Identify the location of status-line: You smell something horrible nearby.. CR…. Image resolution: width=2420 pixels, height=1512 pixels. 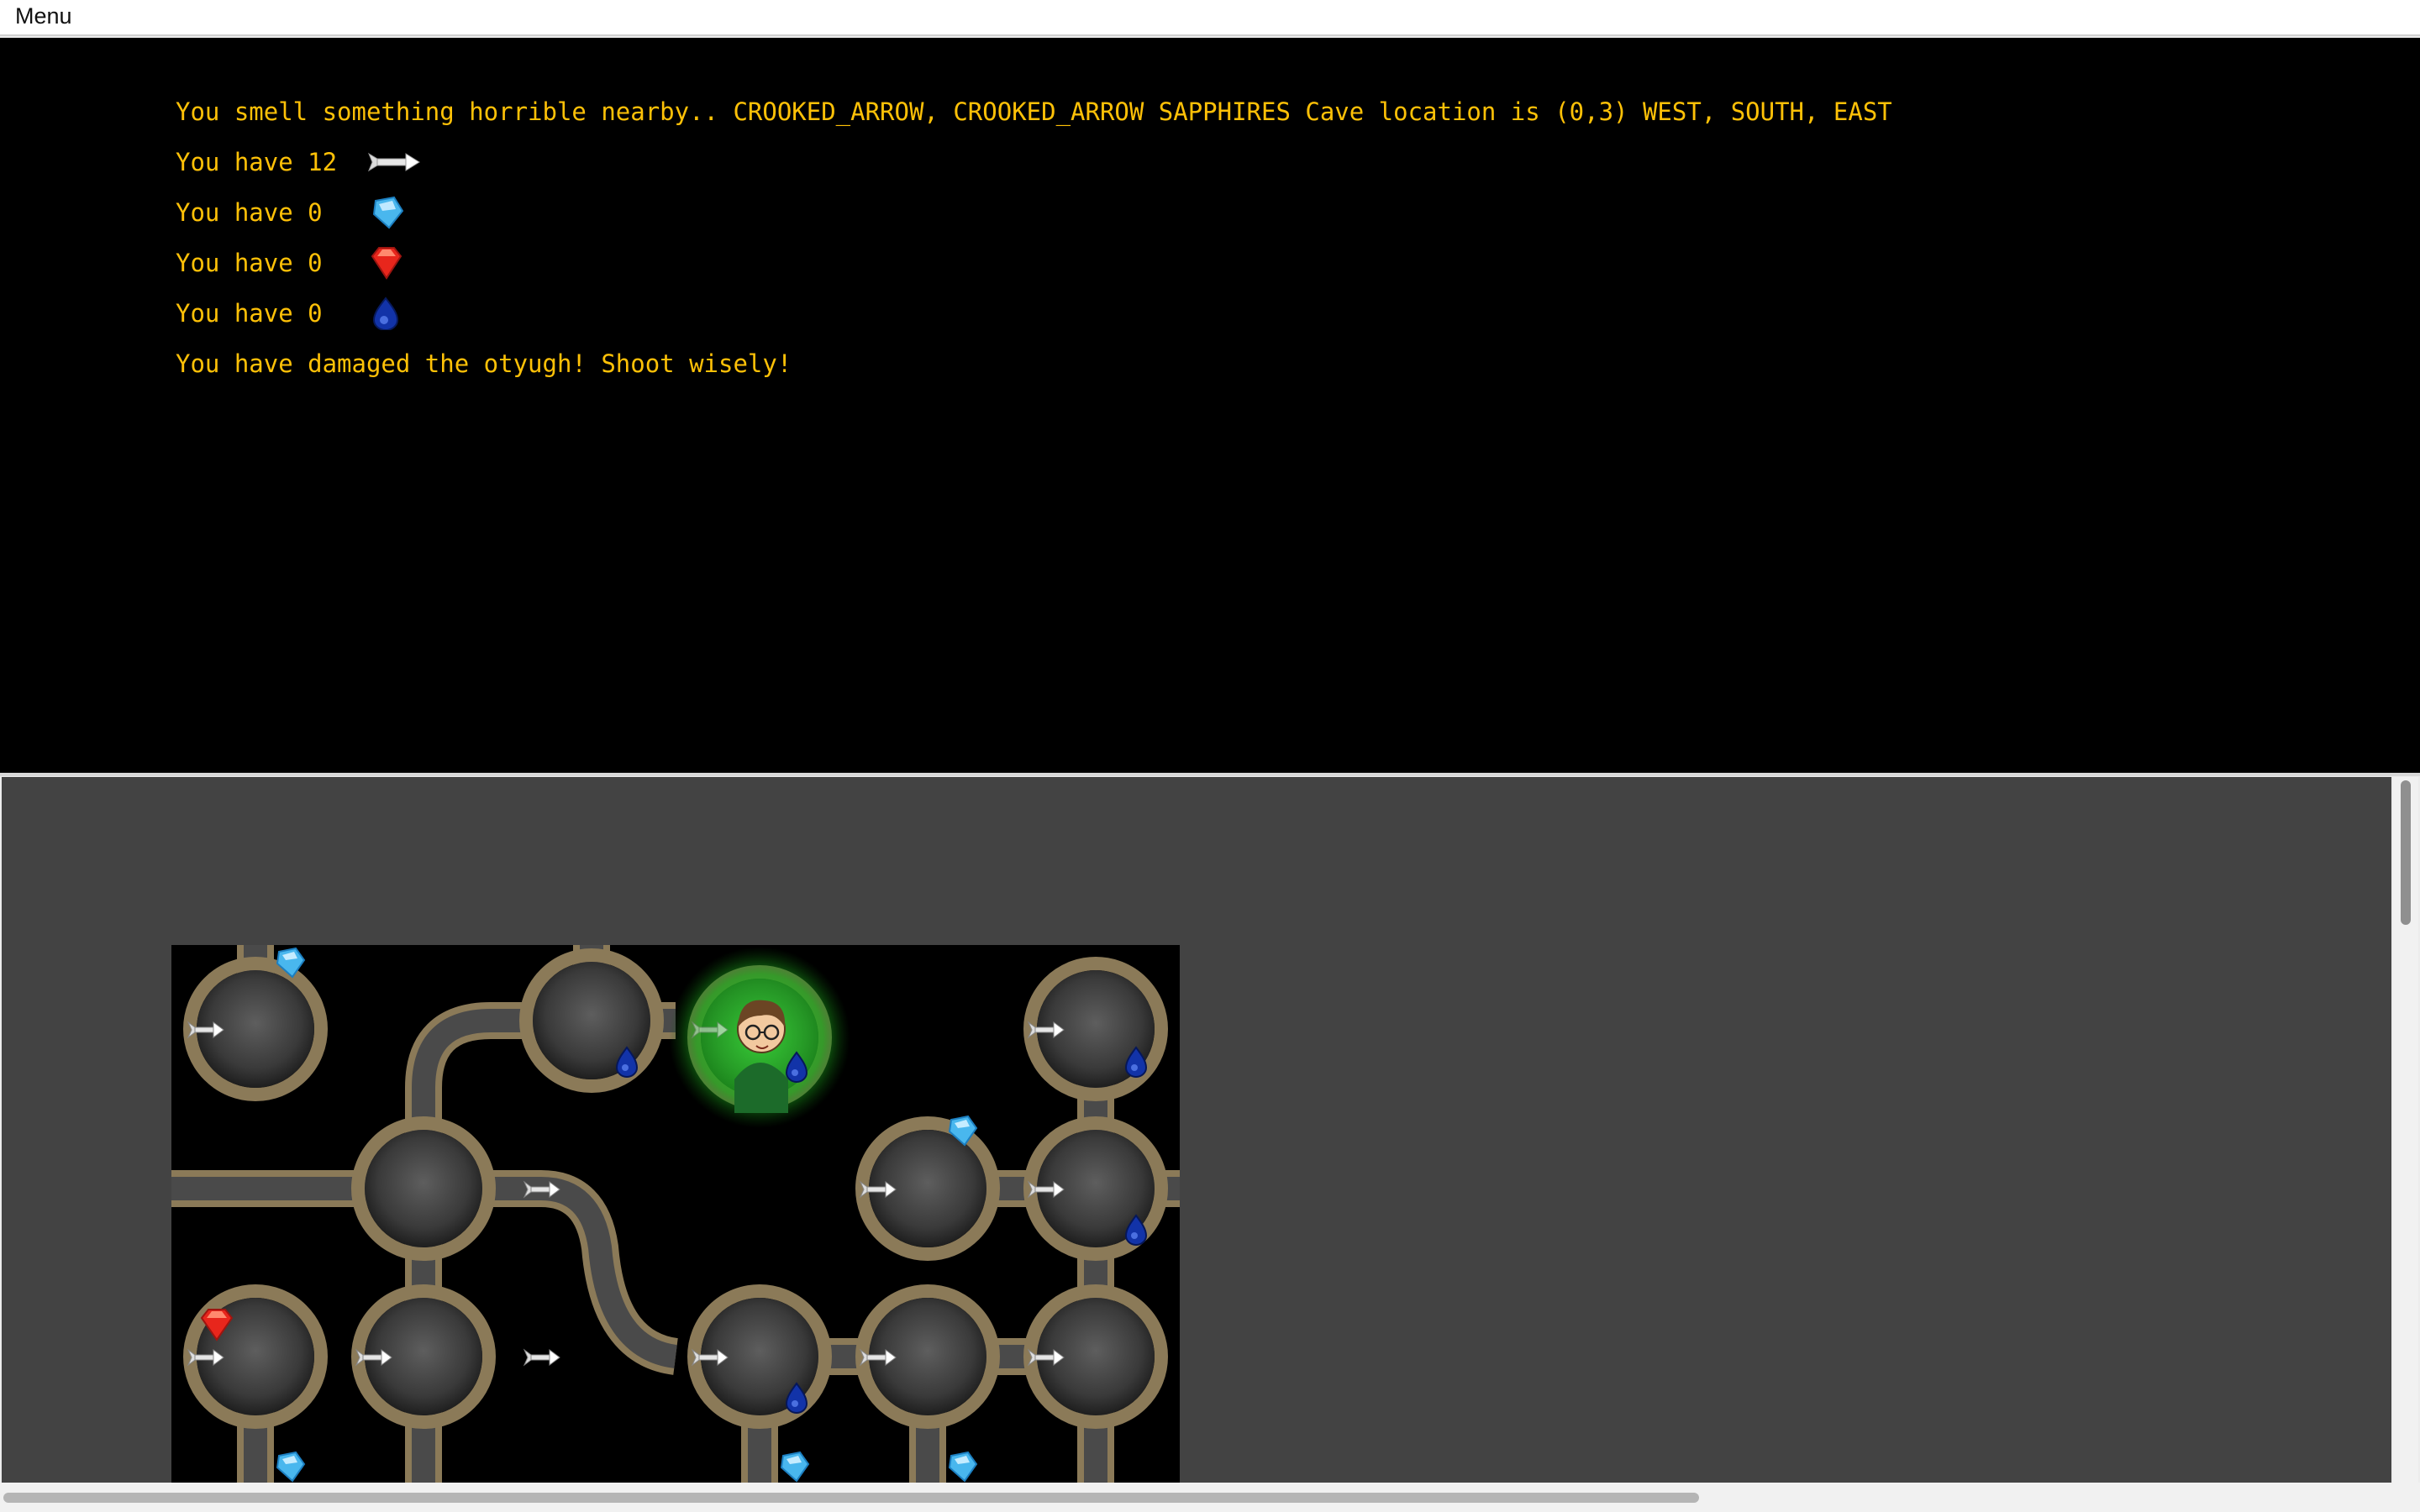
(1034, 111).